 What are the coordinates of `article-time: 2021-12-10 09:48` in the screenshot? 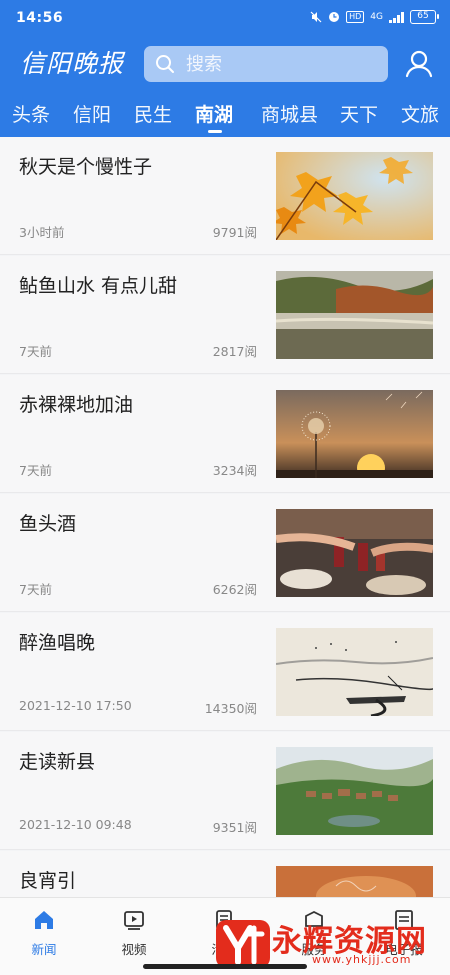 It's located at (75, 824).